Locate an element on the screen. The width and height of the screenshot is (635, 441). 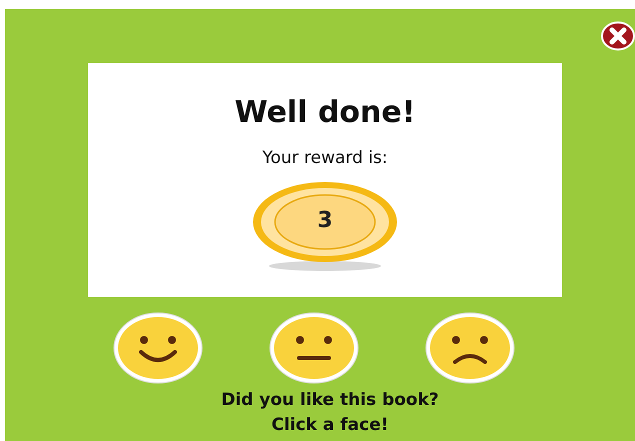
close-icon is located at coordinates (618, 36).